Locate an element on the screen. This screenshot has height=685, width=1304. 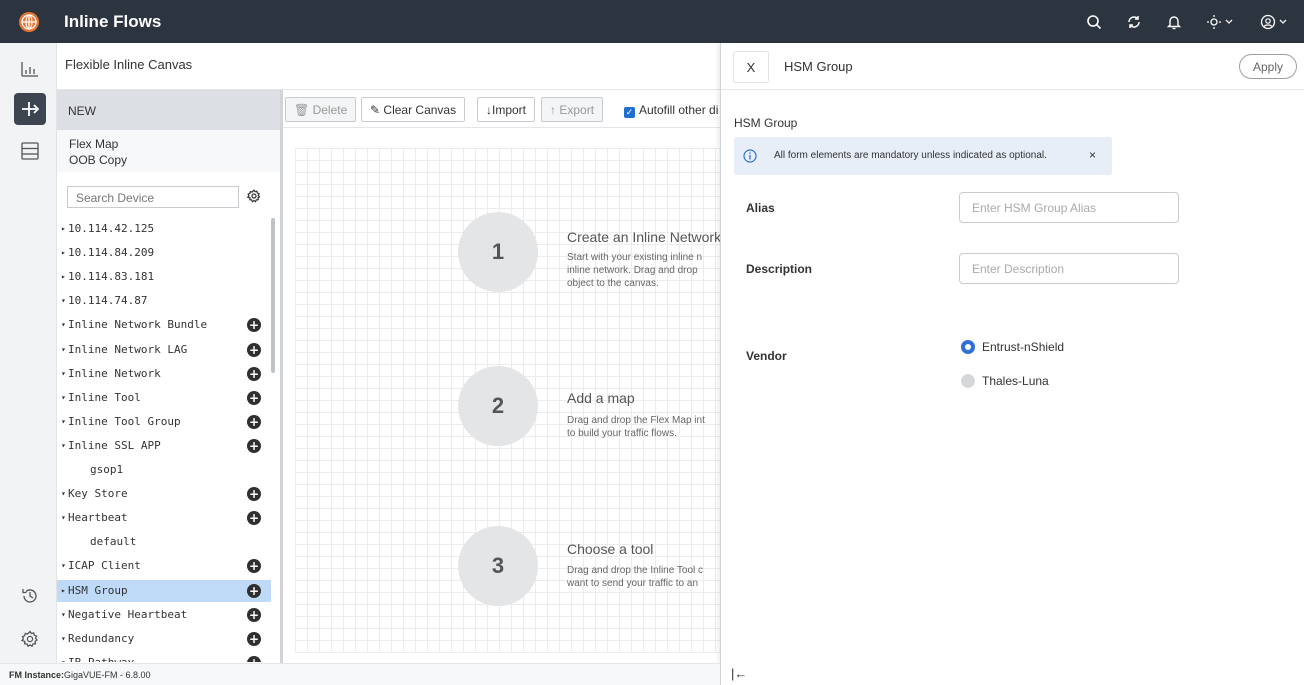
tree-item: ▾ 10.114.74.87 is located at coordinates (164, 301).